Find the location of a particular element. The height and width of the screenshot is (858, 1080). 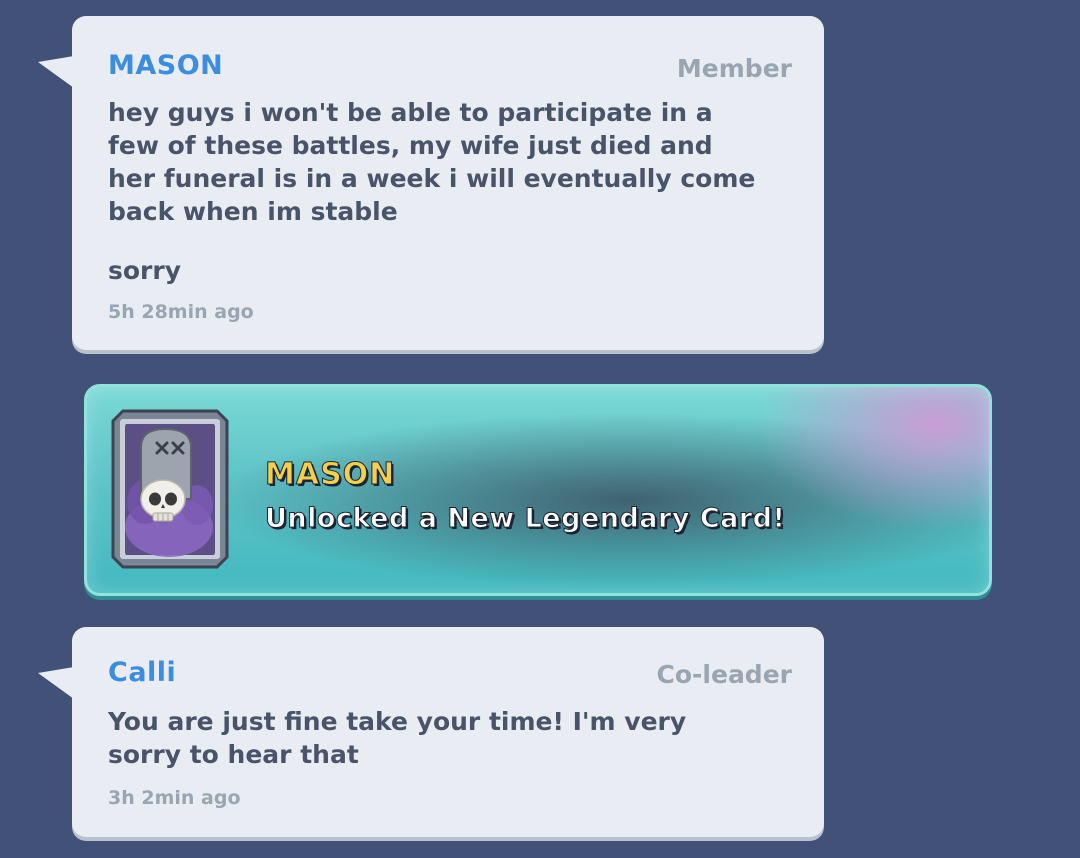

sender-name: Mason is located at coordinates (165, 65).